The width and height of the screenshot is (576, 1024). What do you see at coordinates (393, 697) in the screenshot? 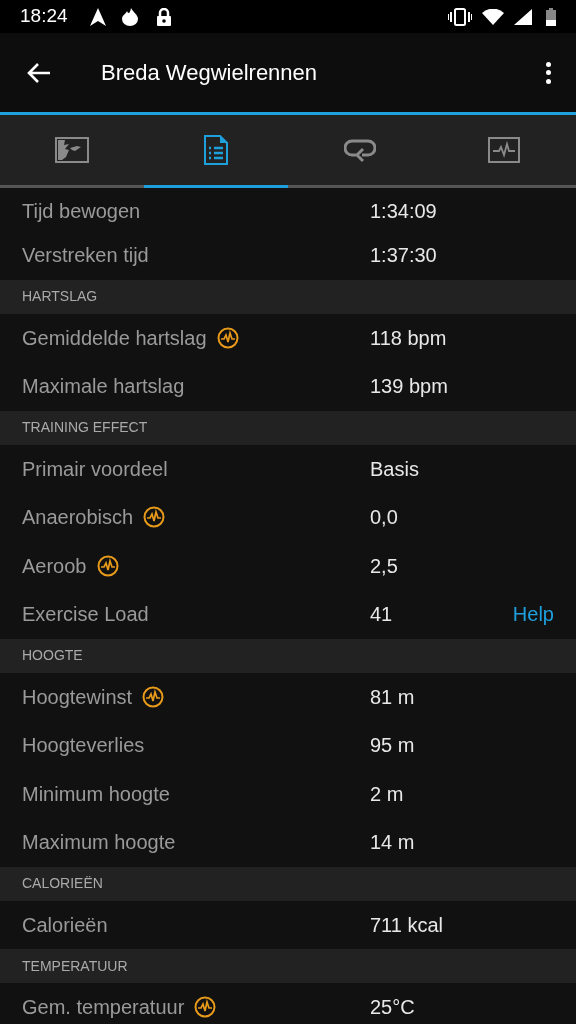
I see `row-value: 81 m` at bounding box center [393, 697].